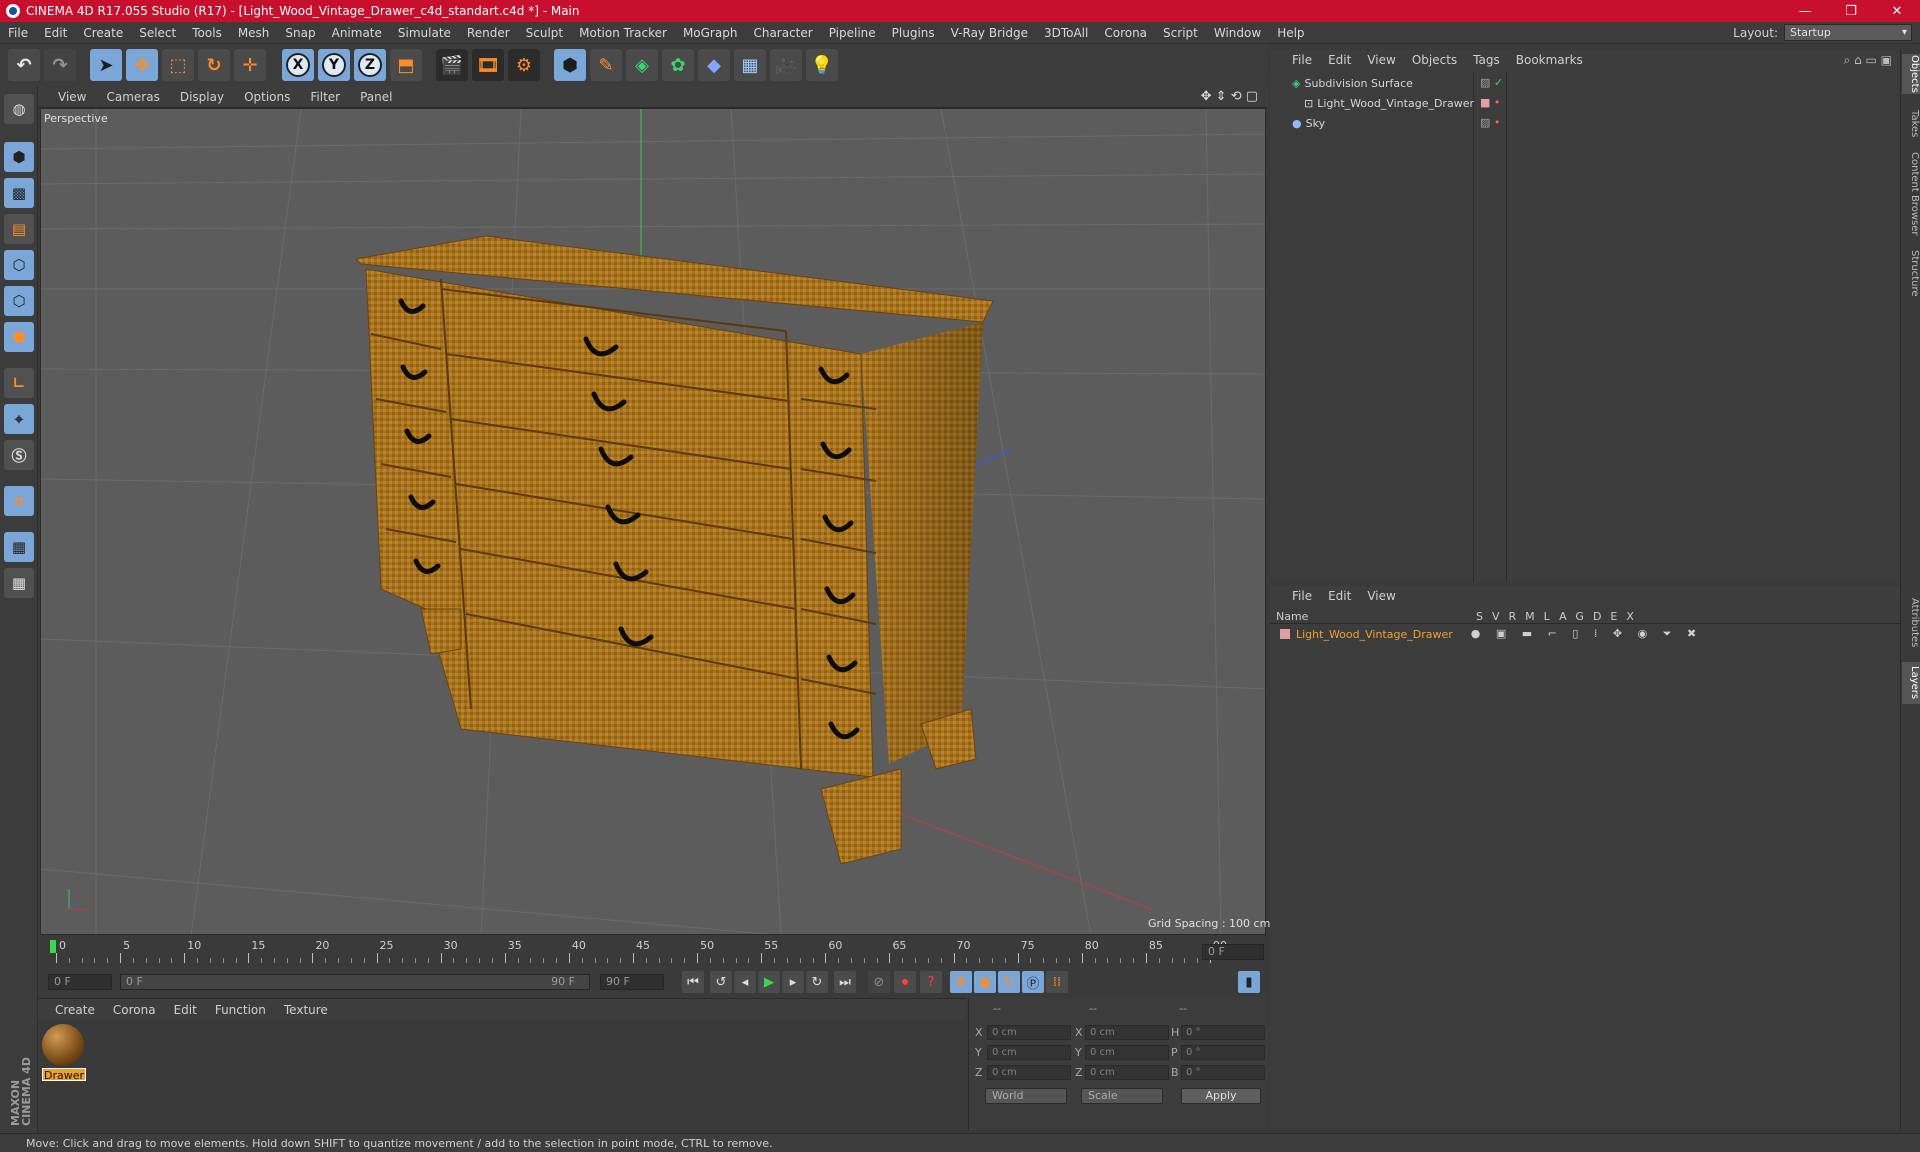 This screenshot has width=1920, height=1152. Describe the element at coordinates (769, 982) in the screenshot. I see `play-button: ▶` at that location.